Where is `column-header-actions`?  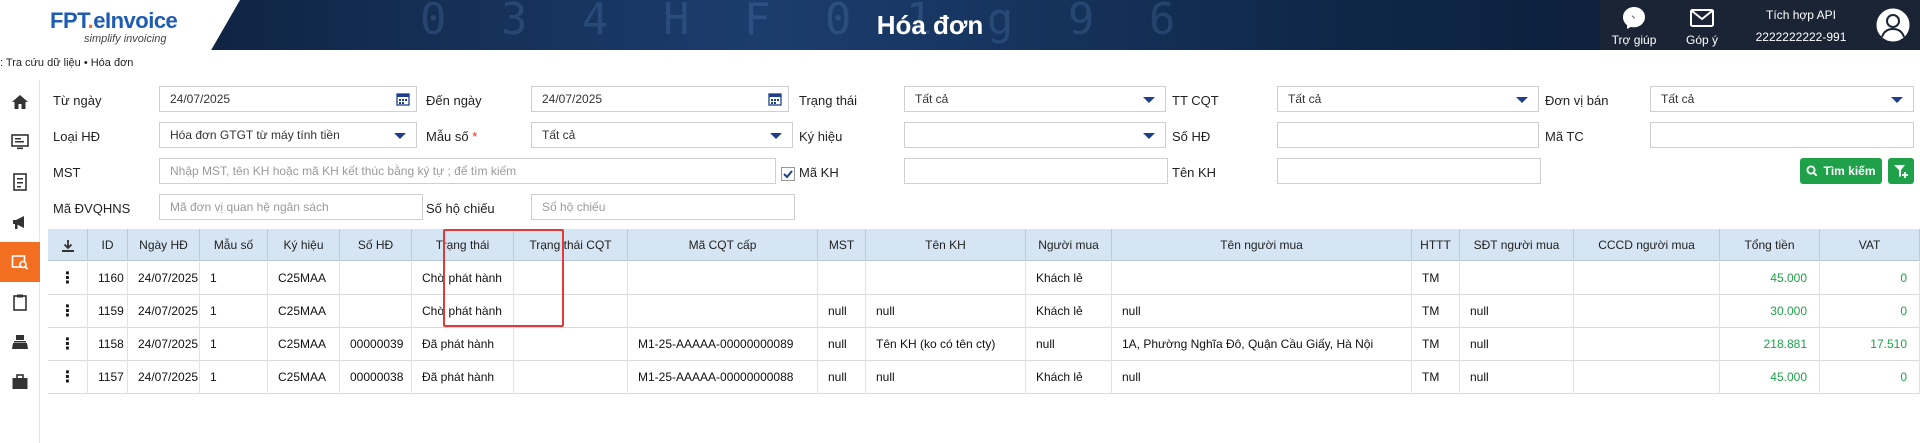 column-header-actions is located at coordinates (68, 245).